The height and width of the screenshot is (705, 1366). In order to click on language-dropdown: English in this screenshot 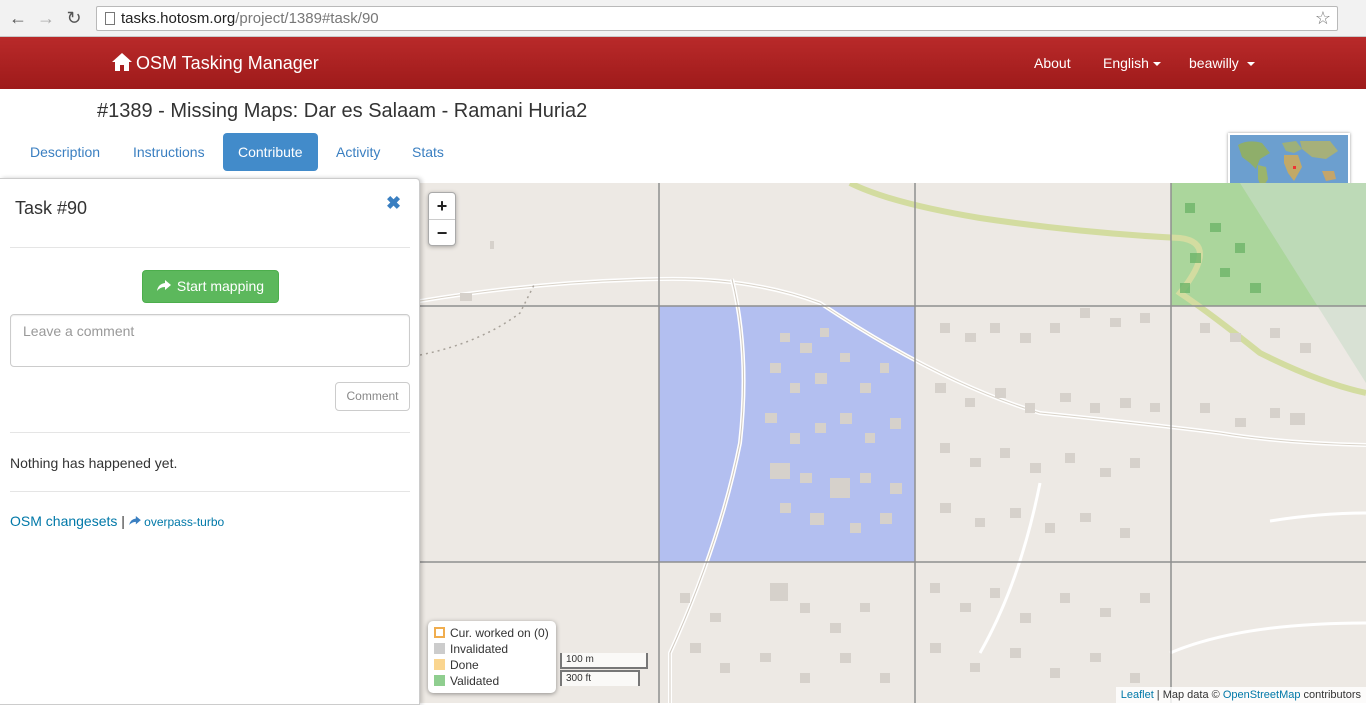, I will do `click(1132, 63)`.